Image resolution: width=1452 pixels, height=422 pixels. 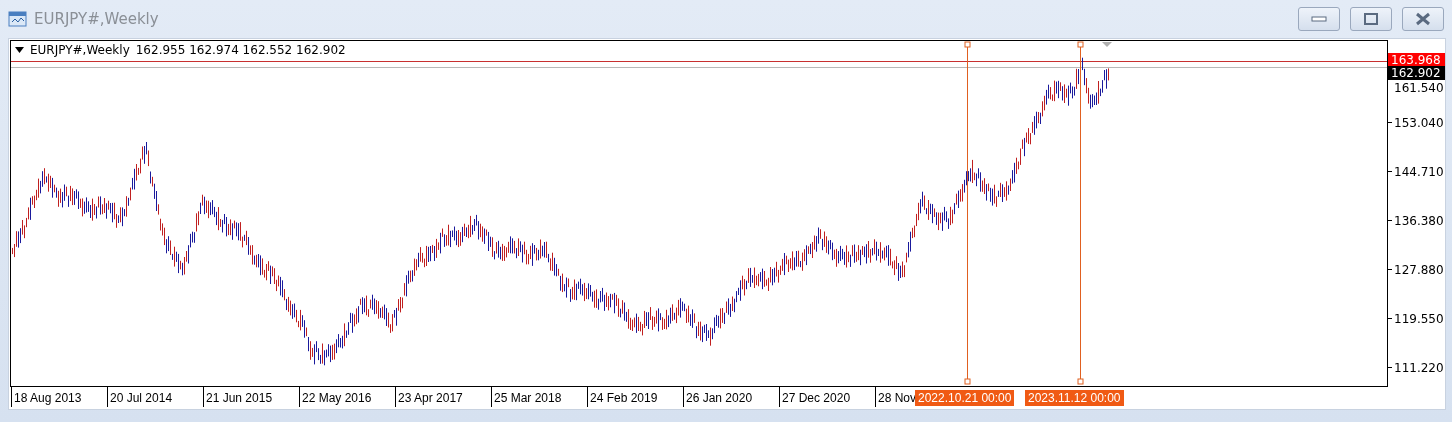 What do you see at coordinates (80, 50) in the screenshot?
I see `chart-symbol: EURJPY#,Weekly` at bounding box center [80, 50].